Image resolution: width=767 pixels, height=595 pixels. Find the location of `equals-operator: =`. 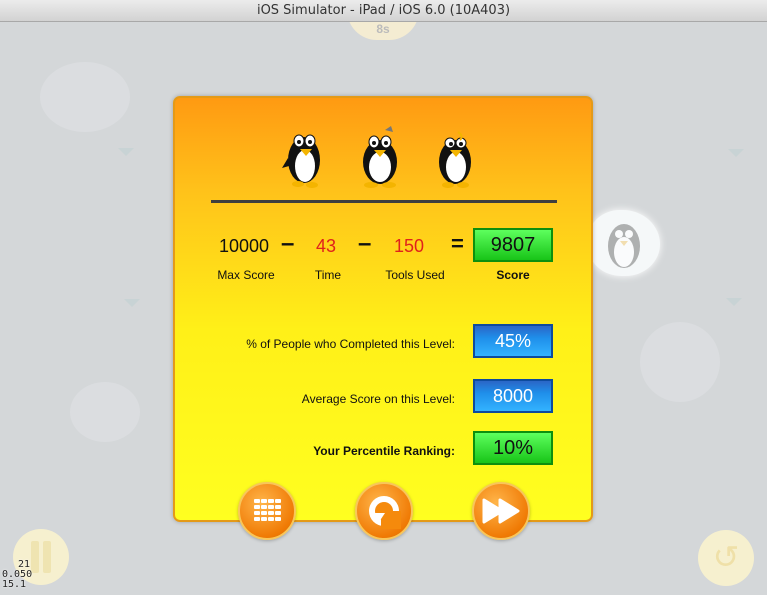

equals-operator: = is located at coordinates (457, 243).